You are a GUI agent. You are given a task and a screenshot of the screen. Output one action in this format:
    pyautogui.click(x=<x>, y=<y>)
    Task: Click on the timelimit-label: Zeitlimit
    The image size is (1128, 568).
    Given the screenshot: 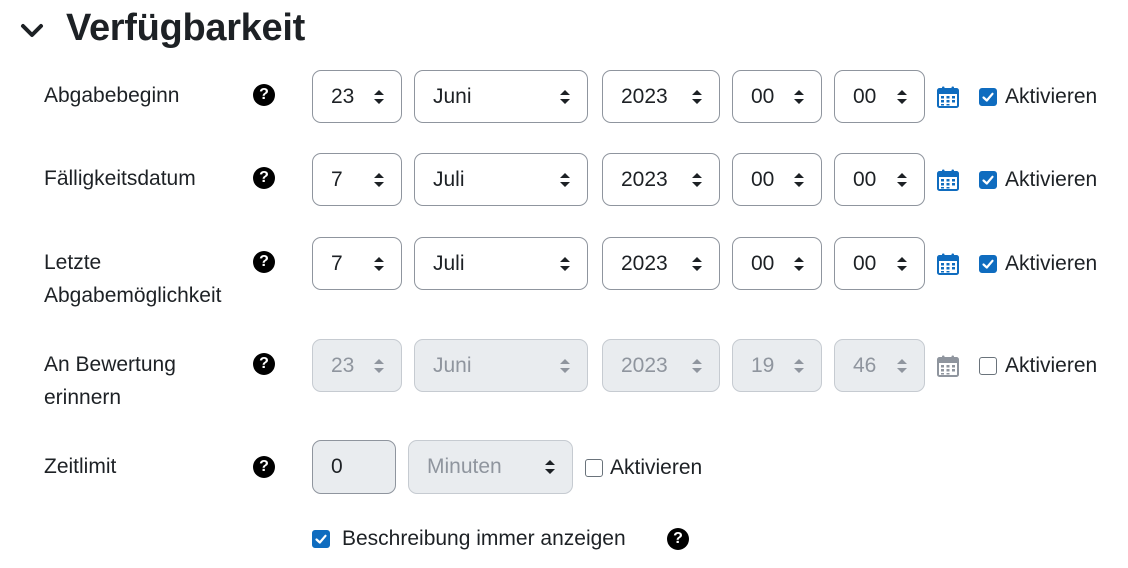 What is the action you would take?
    pyautogui.click(x=80, y=466)
    